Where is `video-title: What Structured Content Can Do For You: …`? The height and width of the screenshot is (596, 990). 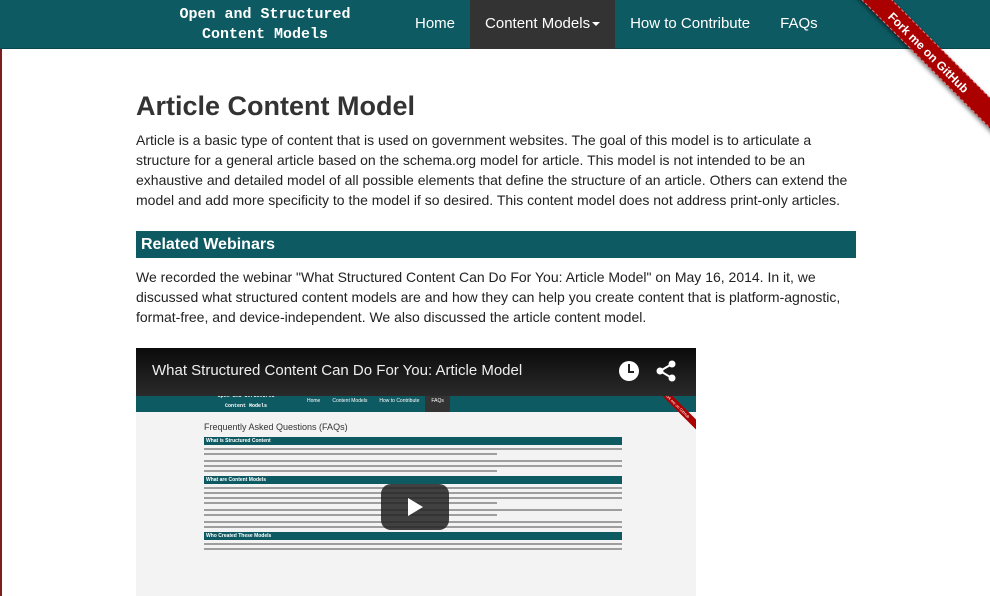
video-title: What Structured Content Can Do For You: … is located at coordinates (337, 371).